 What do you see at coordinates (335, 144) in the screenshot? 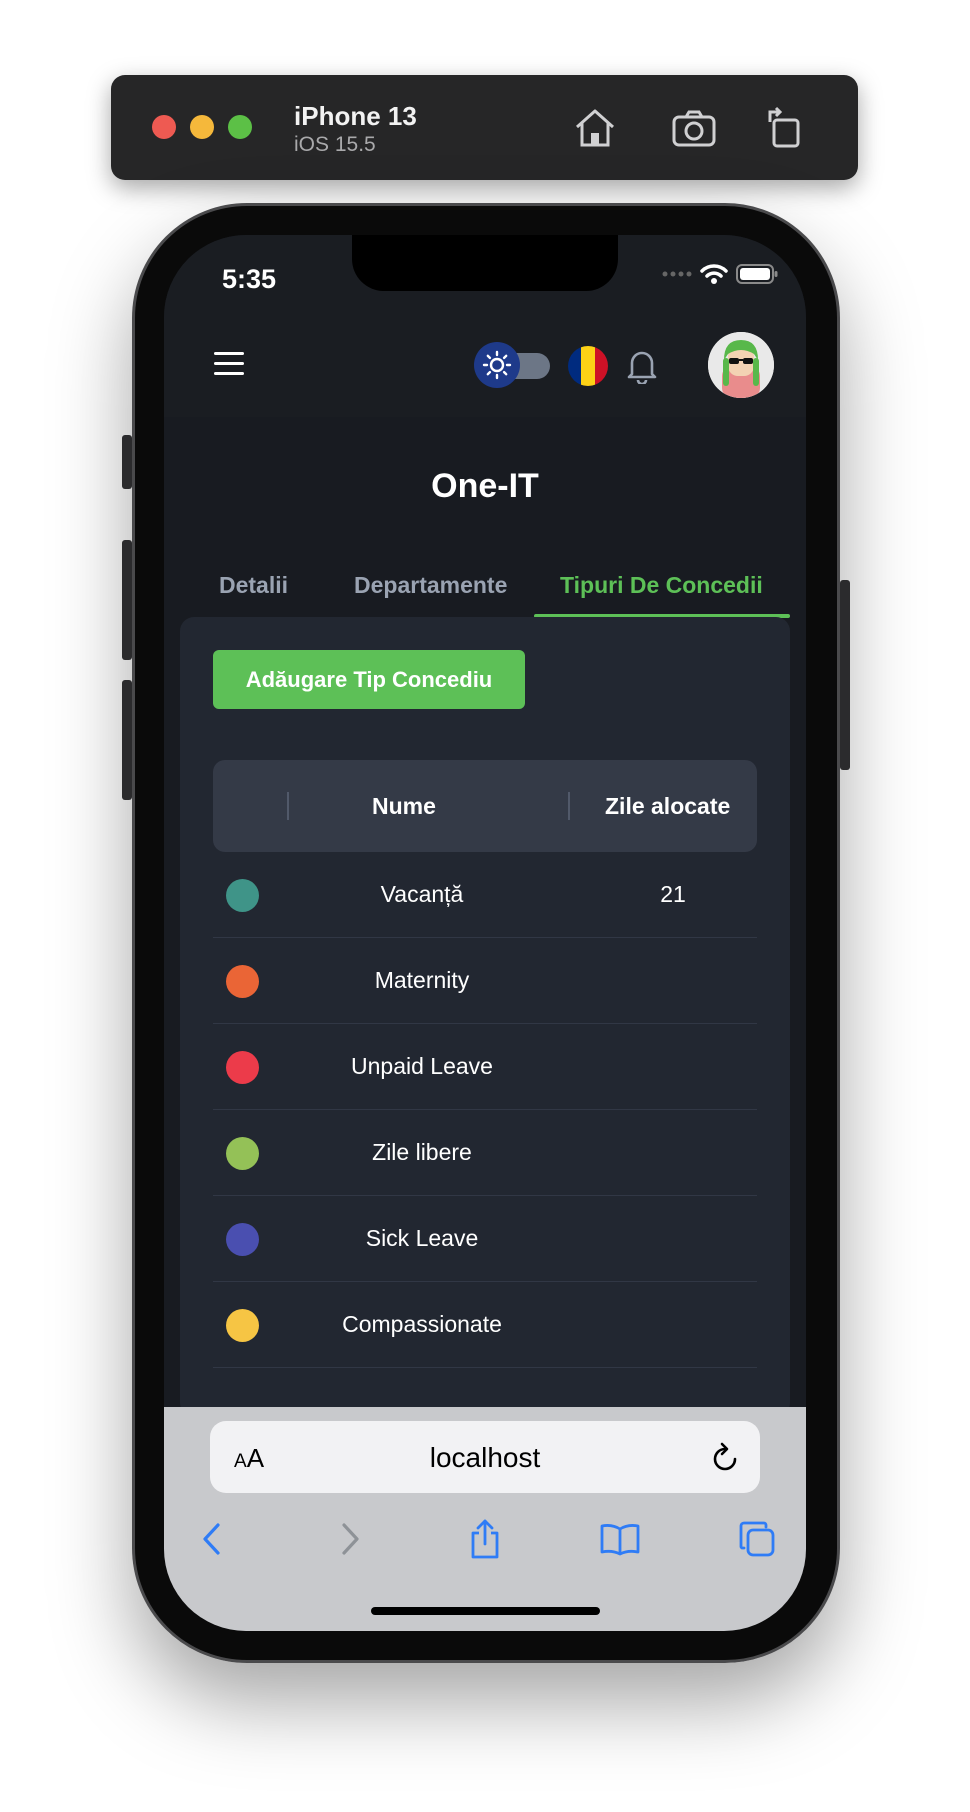
I see `simulator-os-version: iOS 15.5` at bounding box center [335, 144].